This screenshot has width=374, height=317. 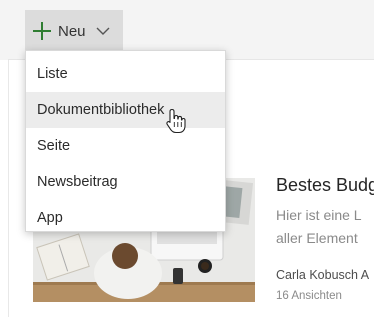 I want to click on content-left-border, so click(x=8, y=188).